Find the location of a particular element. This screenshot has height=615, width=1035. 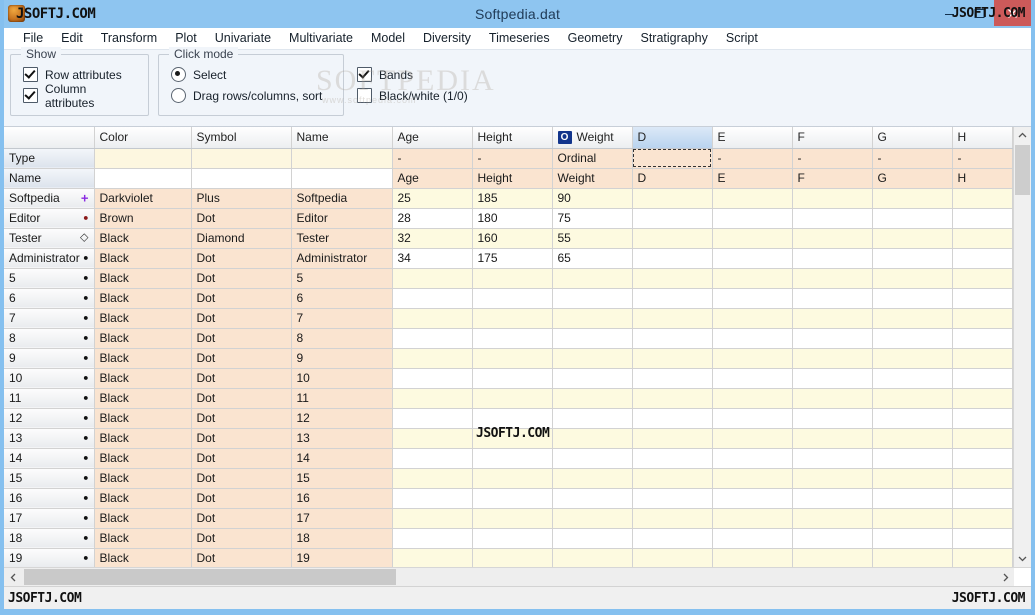

cell-type-name is located at coordinates (342, 158).